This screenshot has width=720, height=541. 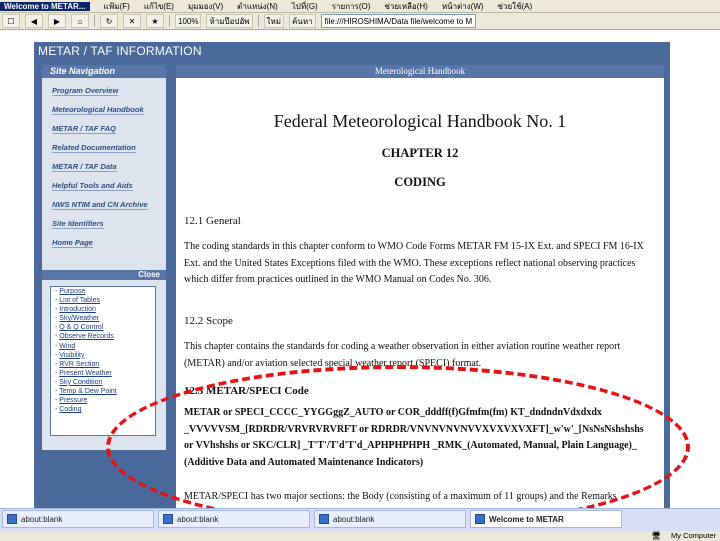 I want to click on nav-link-faq: METAR / TAF FAQ, so click(x=109, y=128).